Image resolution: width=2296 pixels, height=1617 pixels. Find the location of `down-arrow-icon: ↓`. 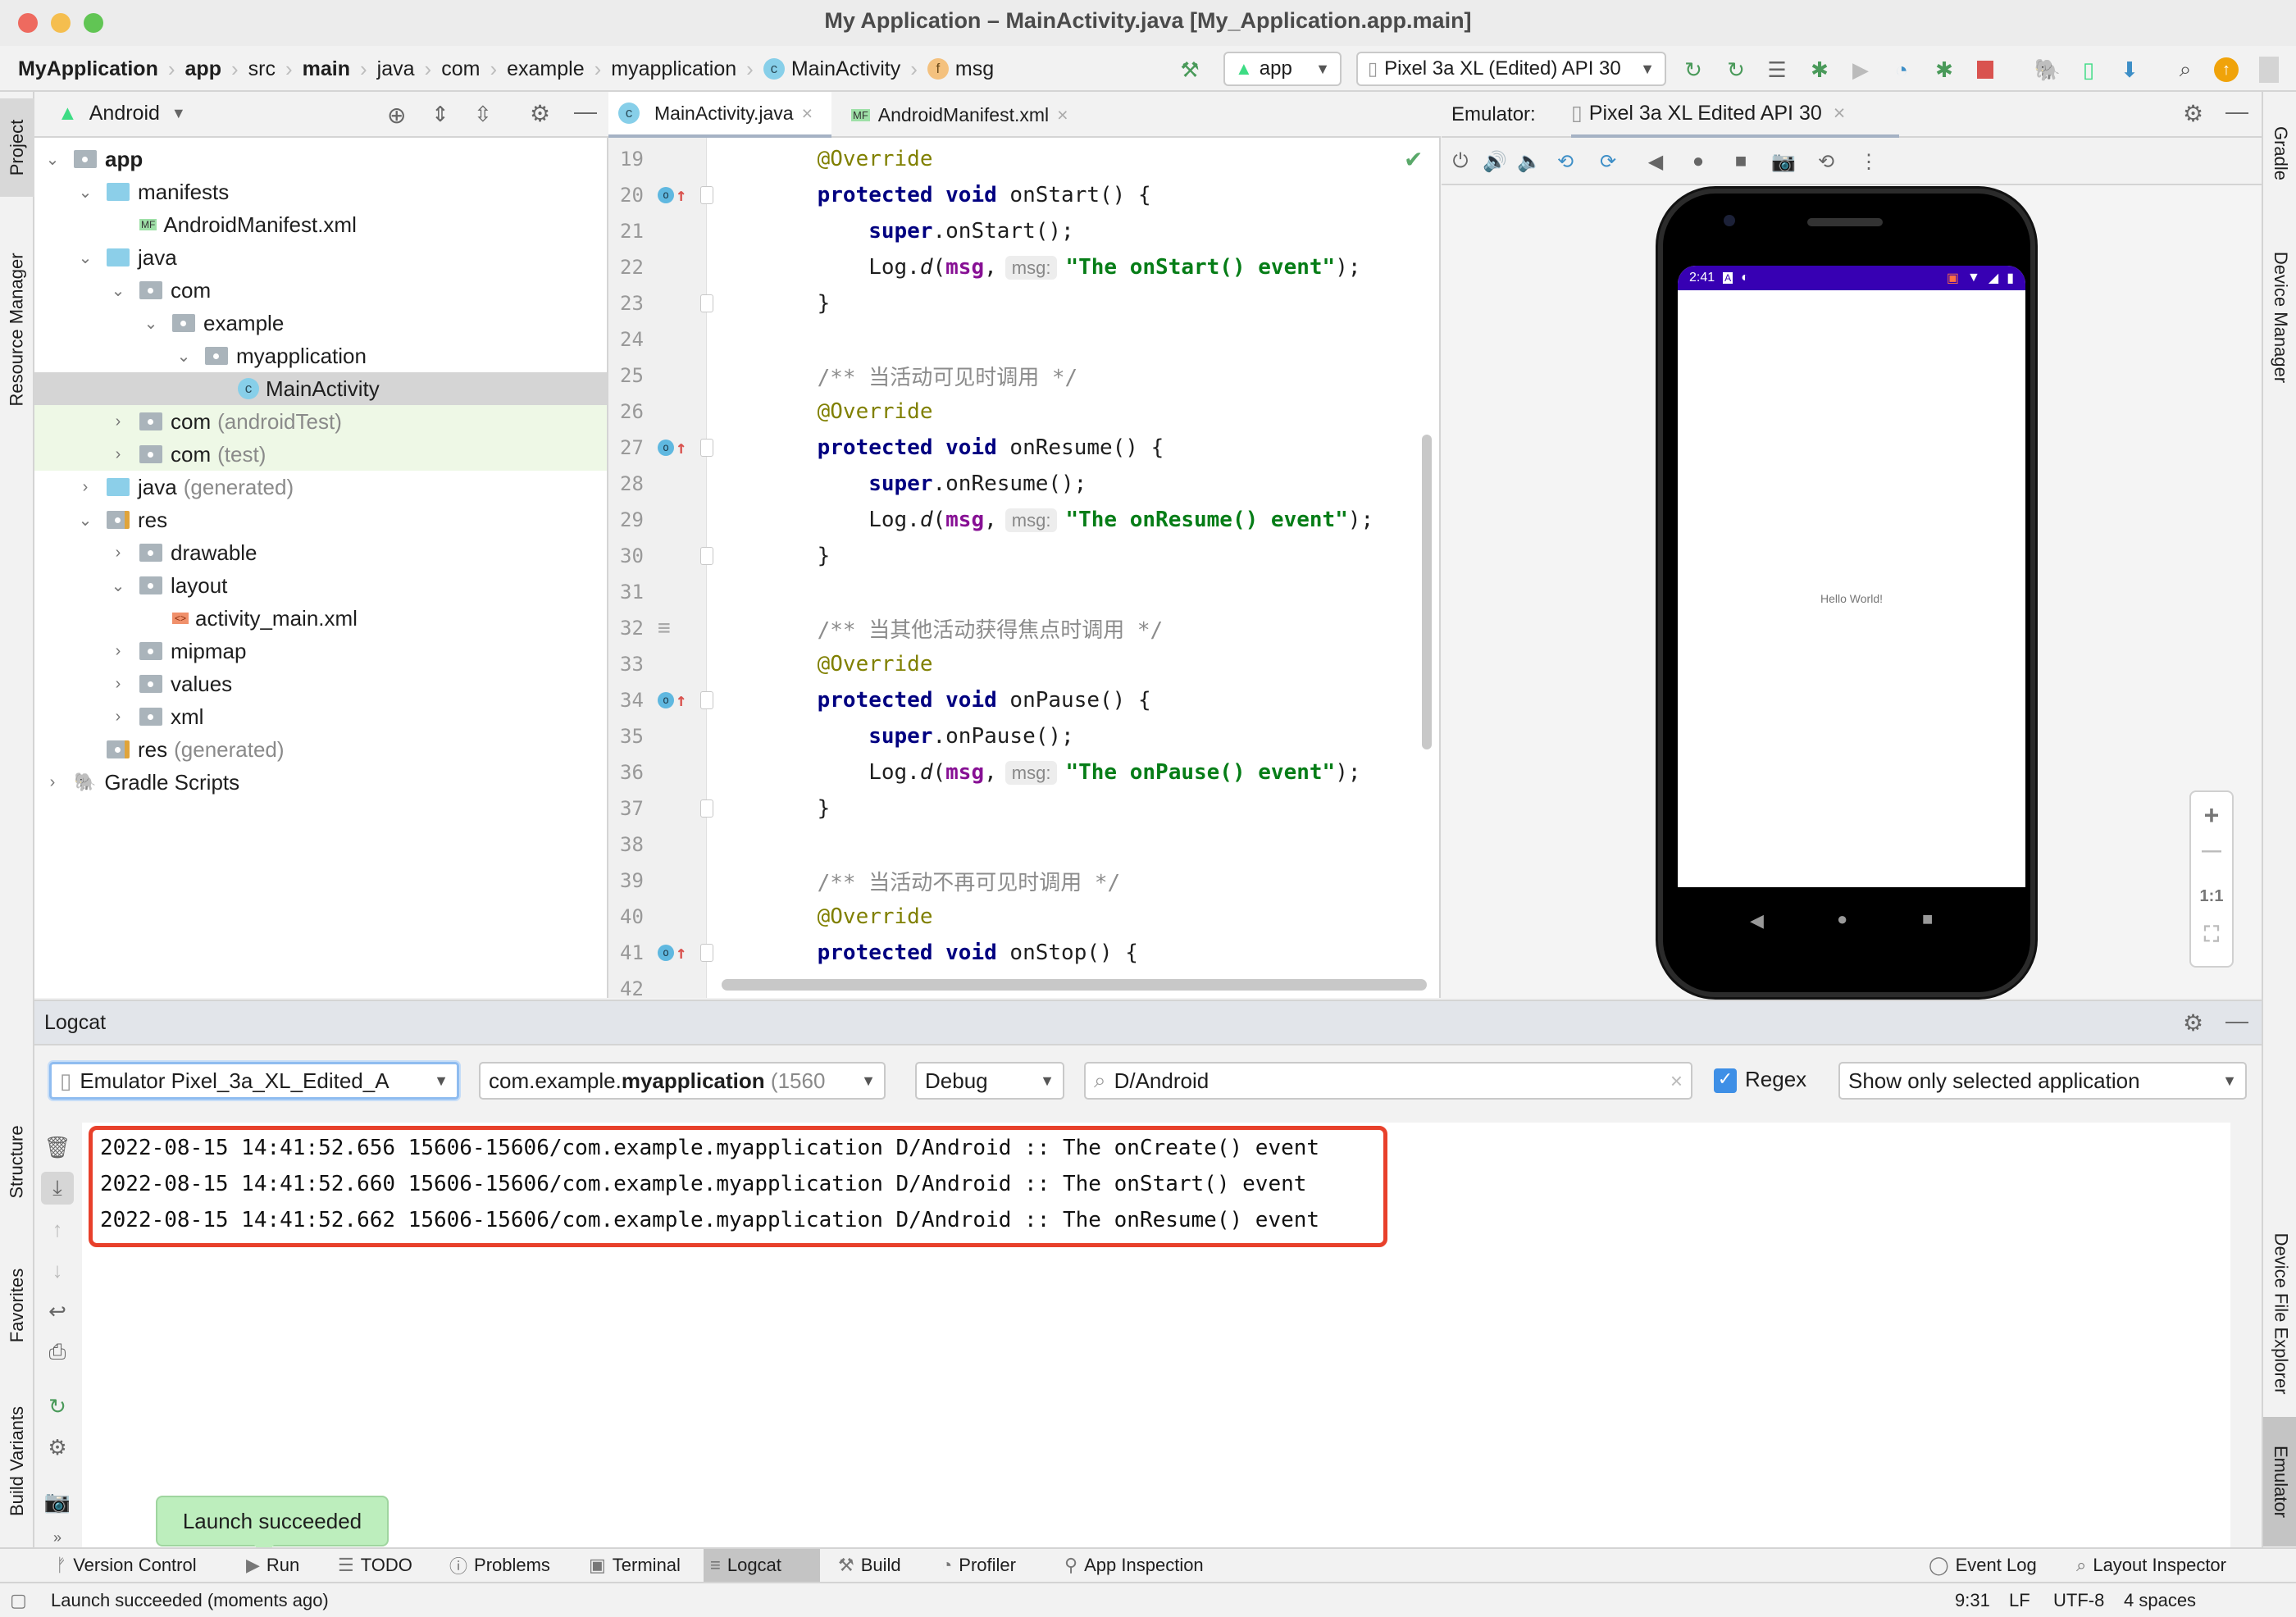

down-arrow-icon: ↓ is located at coordinates (57, 1270).